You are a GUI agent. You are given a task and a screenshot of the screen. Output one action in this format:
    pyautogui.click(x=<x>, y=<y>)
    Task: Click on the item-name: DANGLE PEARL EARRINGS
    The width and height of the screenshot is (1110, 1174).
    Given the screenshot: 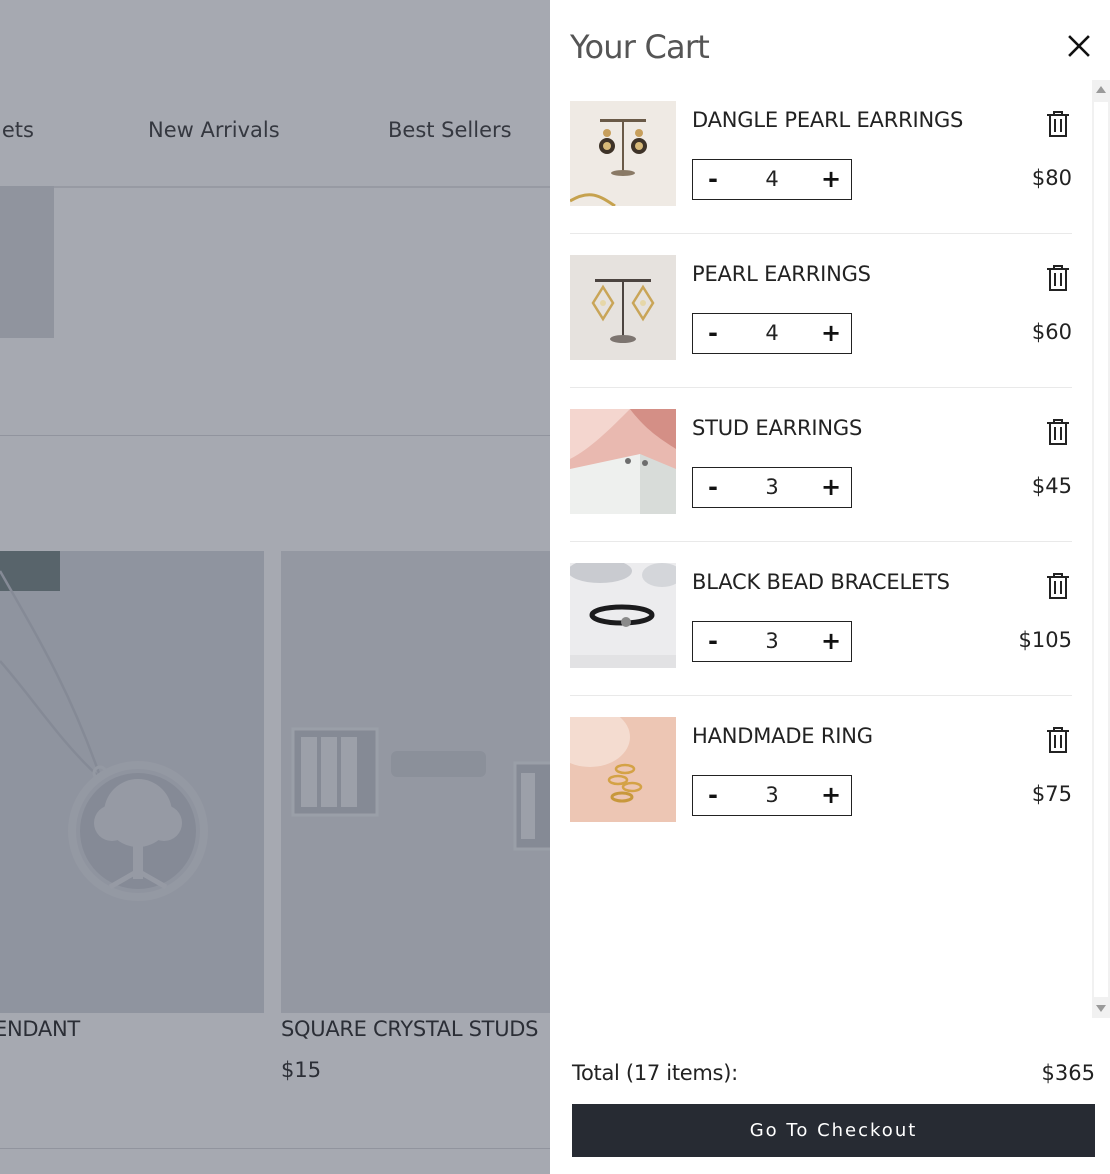 What is the action you would take?
    pyautogui.click(x=828, y=120)
    